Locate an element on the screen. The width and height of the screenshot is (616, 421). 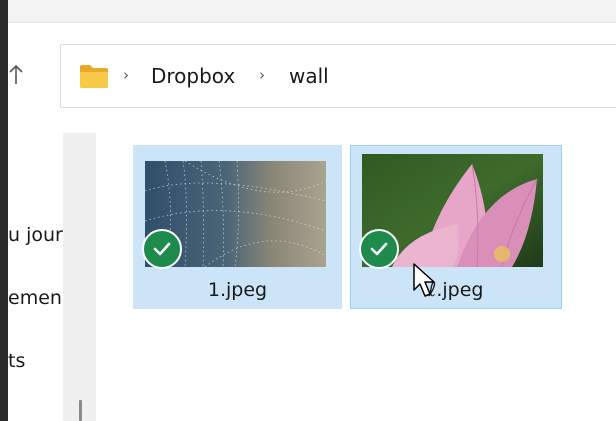
file-name-1: 1.jpeg is located at coordinates (237, 290).